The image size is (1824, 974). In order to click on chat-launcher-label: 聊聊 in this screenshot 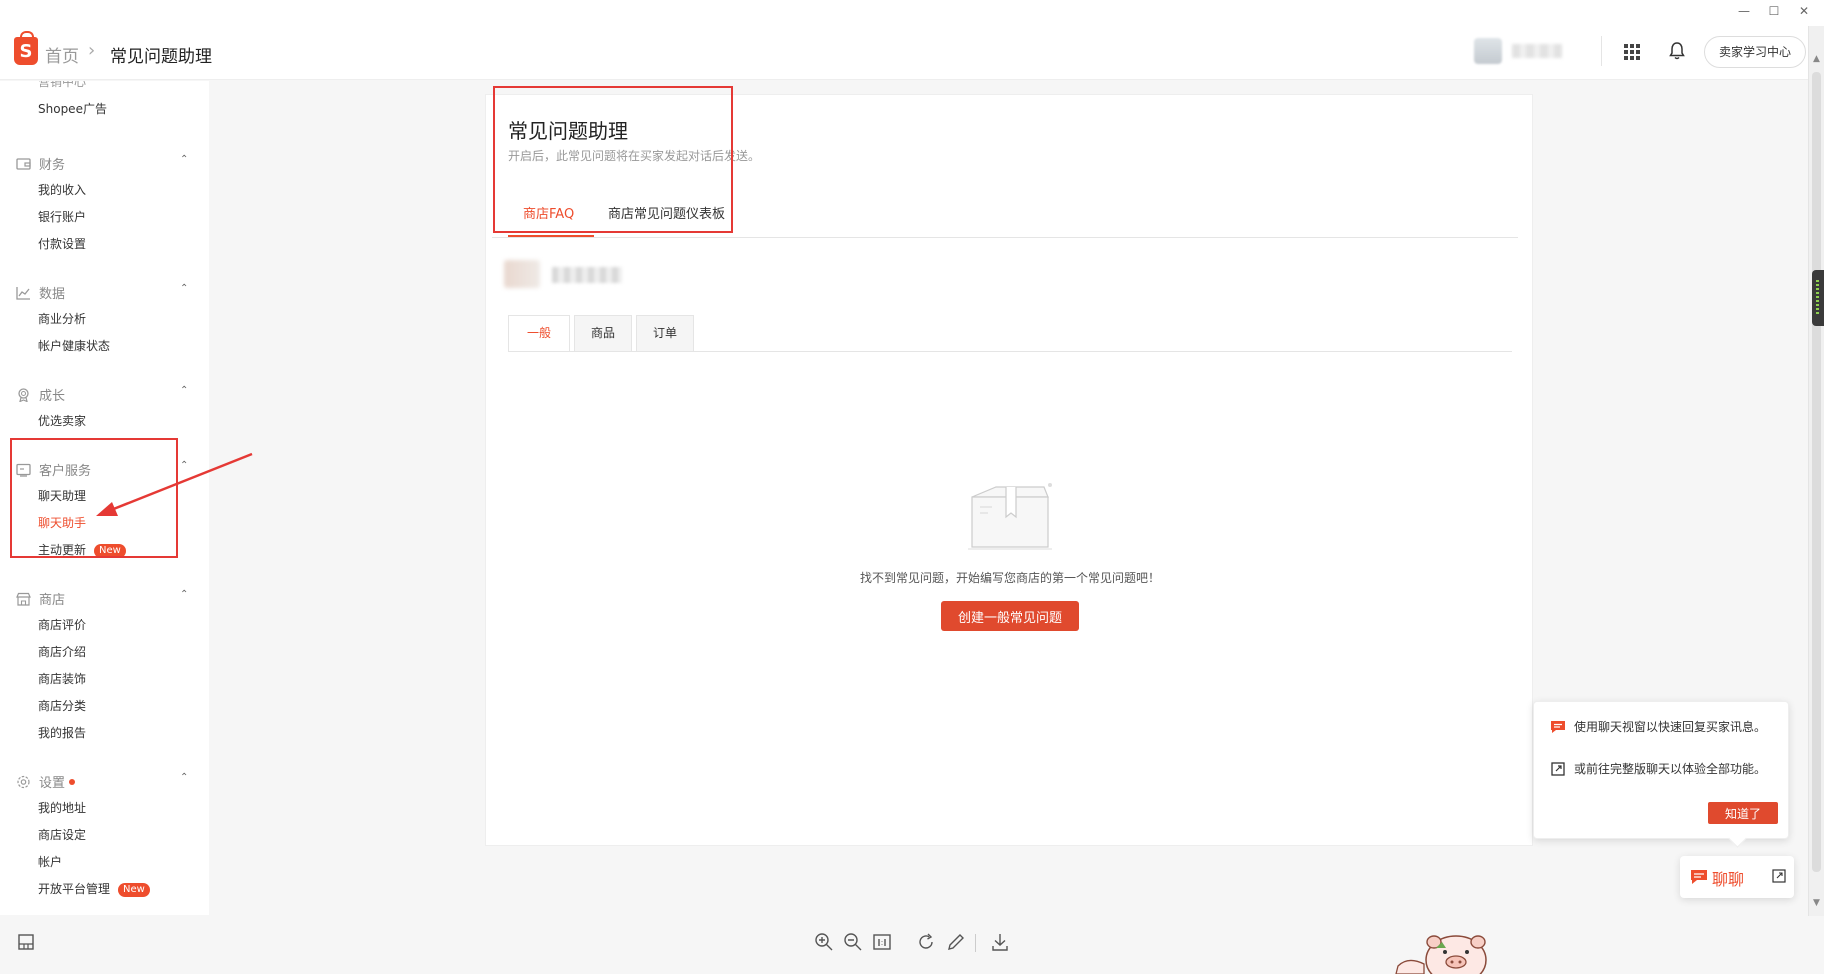, I will do `click(1728, 879)`.